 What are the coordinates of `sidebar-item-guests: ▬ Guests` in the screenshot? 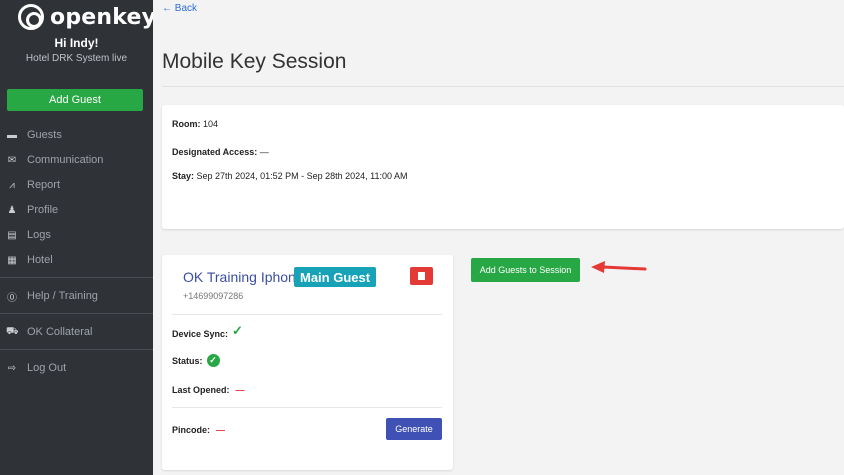 It's located at (76, 135).